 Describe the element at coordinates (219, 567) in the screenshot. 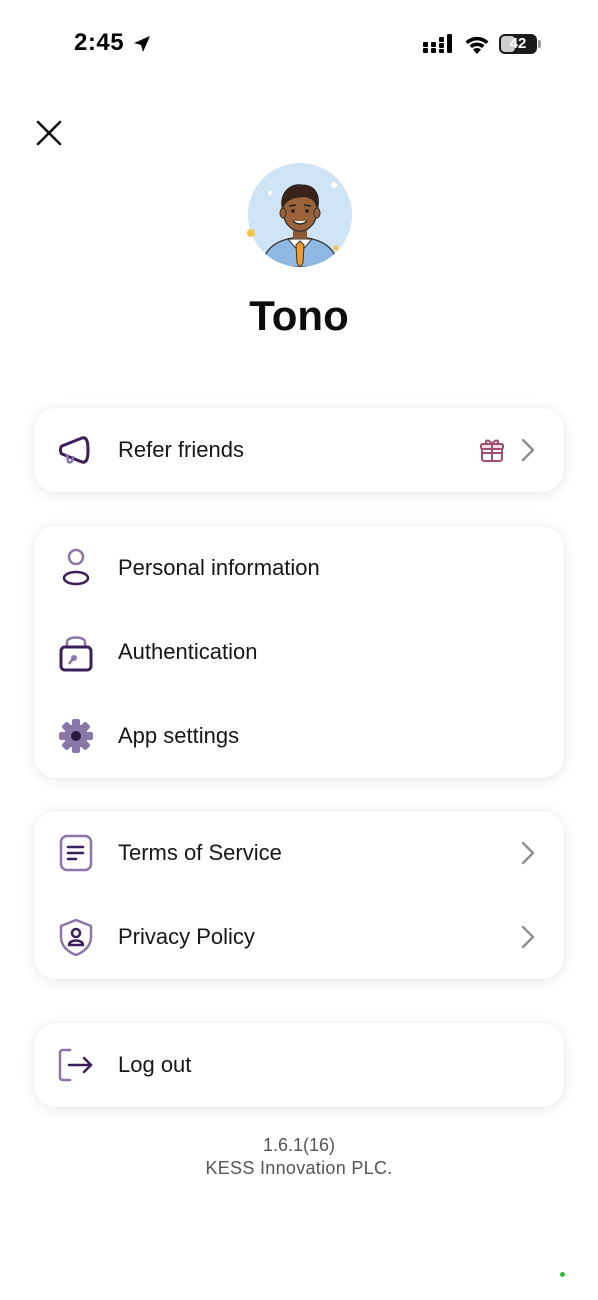

I see `personal-information-label: Personal information` at that location.